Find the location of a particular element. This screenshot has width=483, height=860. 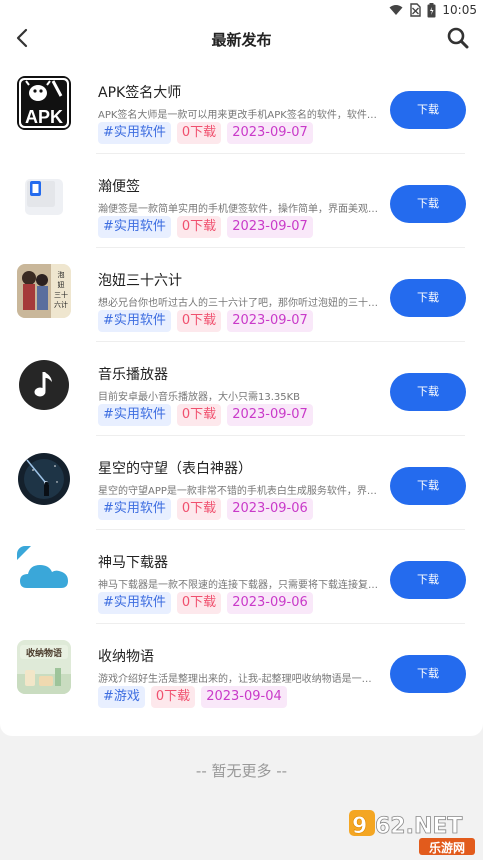

book-cover-icon: 泡妞三十 六计 is located at coordinates (44, 291).